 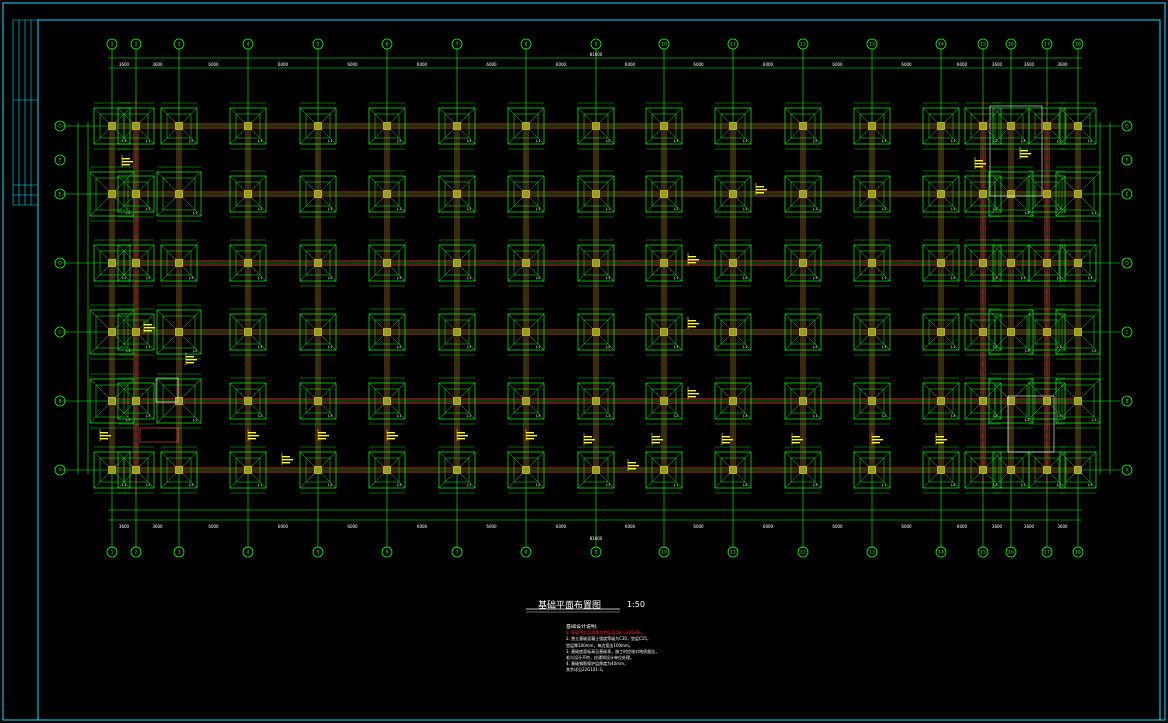 What do you see at coordinates (1011, 553) in the screenshot?
I see `axis-bubble-label: 16` at bounding box center [1011, 553].